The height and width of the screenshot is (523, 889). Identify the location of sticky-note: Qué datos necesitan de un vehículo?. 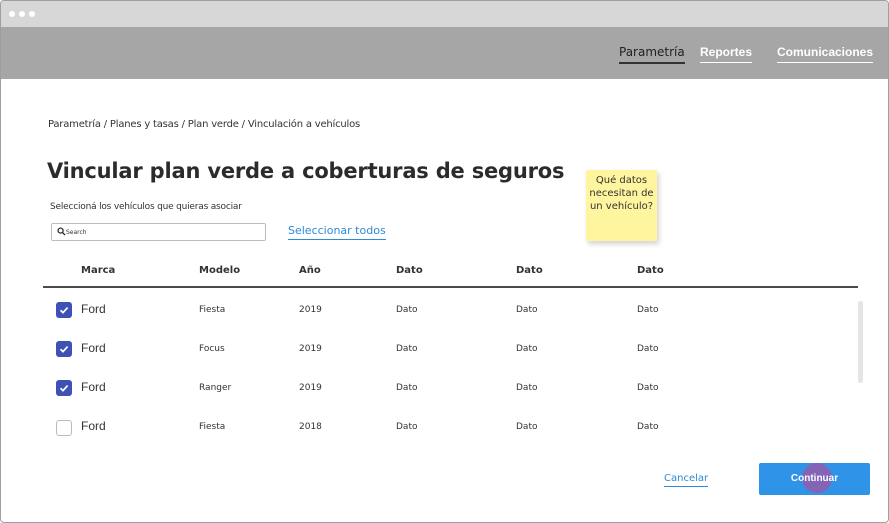
(621, 205).